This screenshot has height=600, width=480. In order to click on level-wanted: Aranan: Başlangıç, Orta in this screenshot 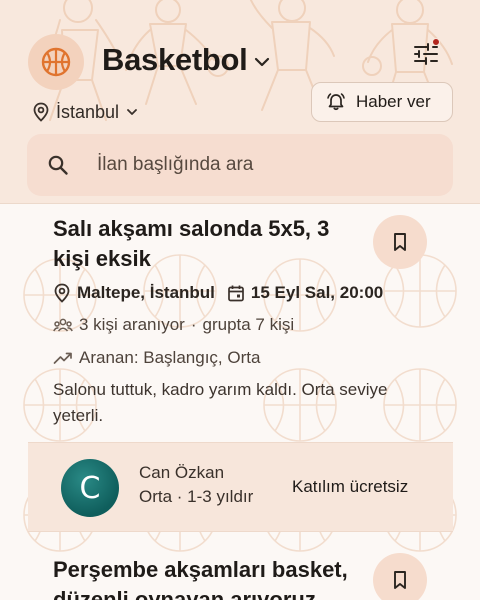, I will do `click(170, 357)`.